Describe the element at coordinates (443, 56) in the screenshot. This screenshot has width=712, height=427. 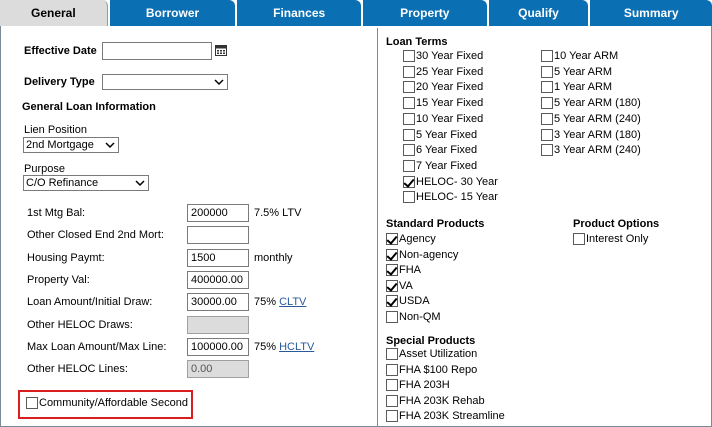
I see `checkbox-30-year-fixed: 30 Year Fixed` at that location.